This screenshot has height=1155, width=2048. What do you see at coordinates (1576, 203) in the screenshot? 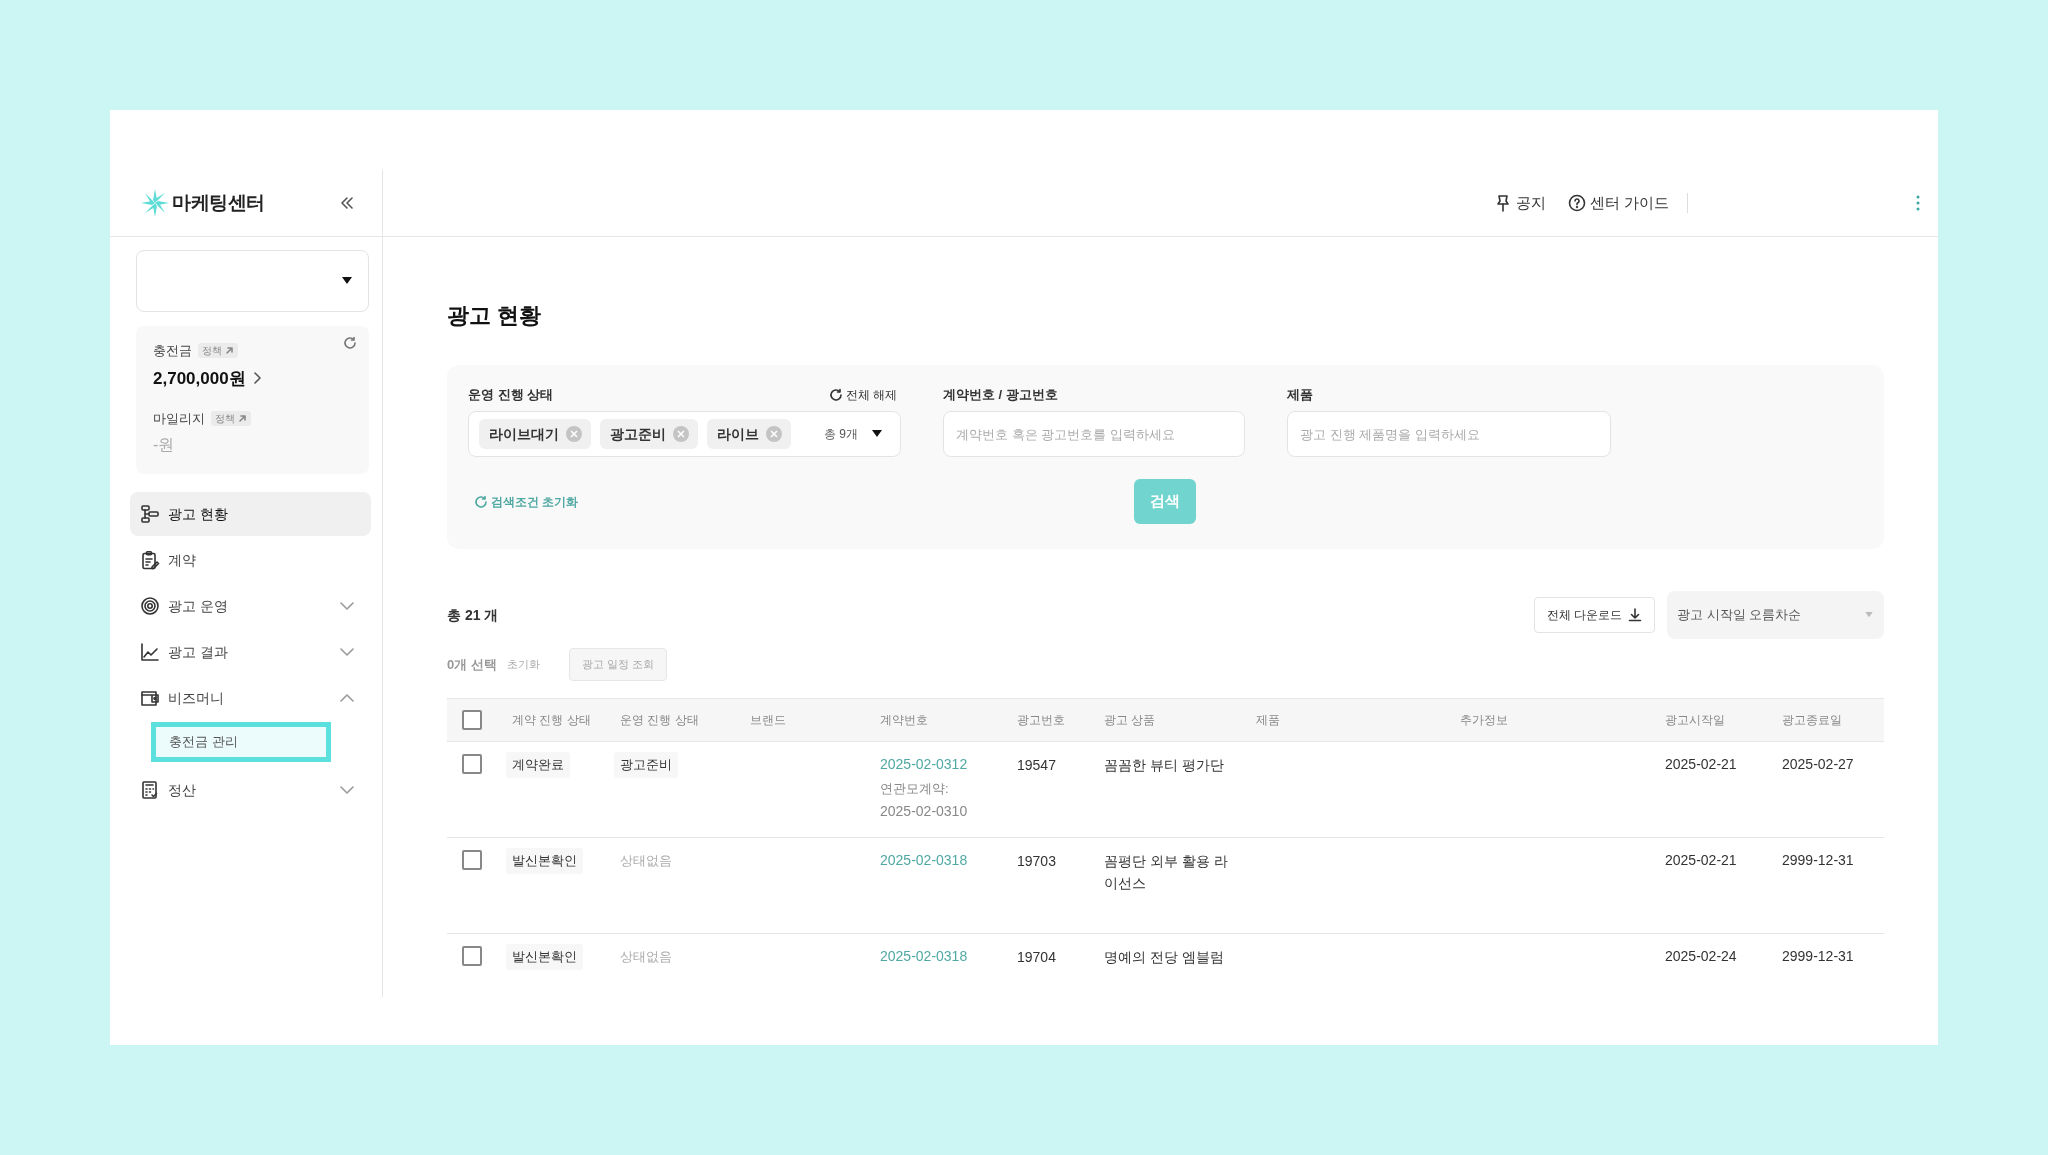
I see `help-icon` at bounding box center [1576, 203].